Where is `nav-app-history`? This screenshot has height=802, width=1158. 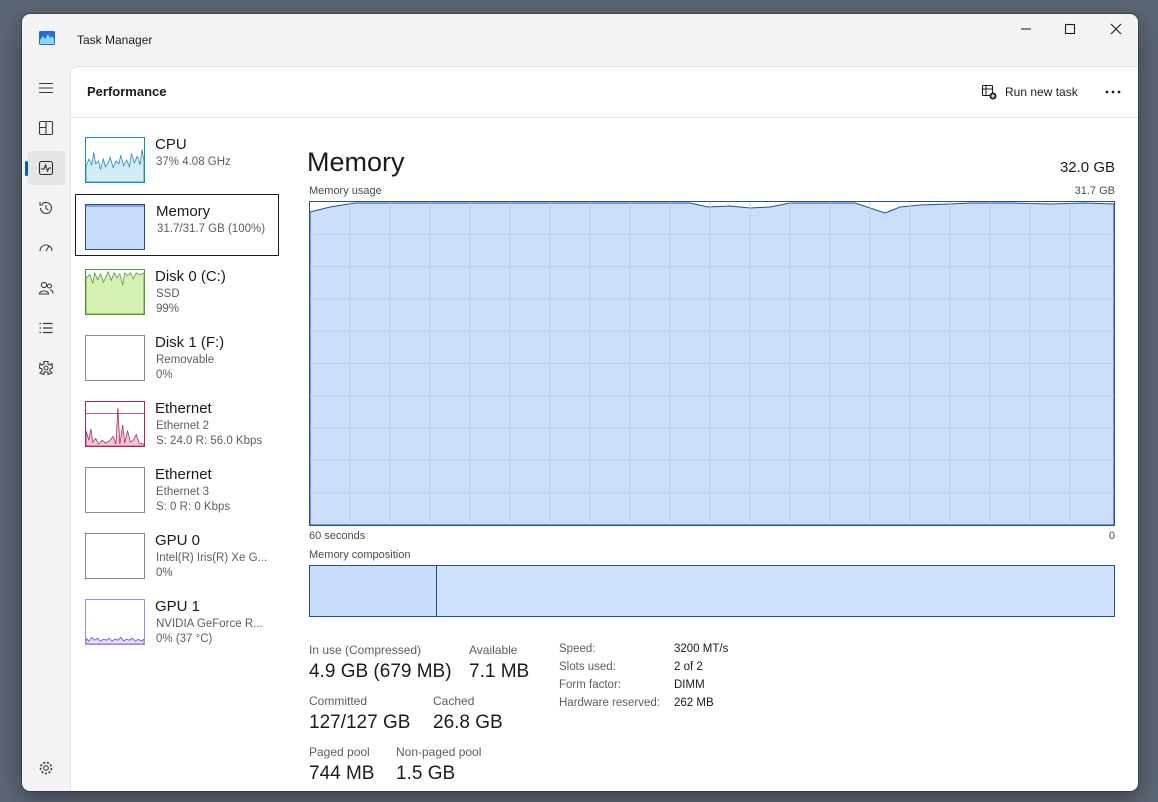
nav-app-history is located at coordinates (46, 208).